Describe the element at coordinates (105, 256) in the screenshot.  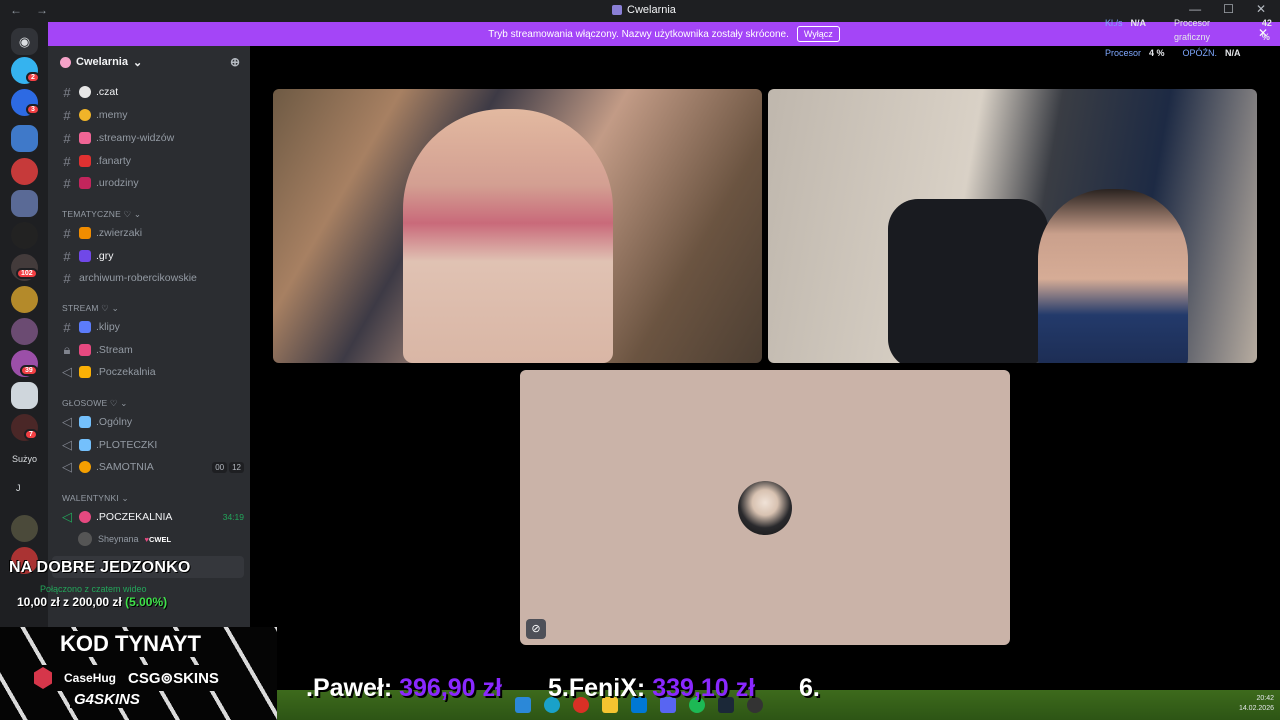
I see `channel-label: .gry` at that location.